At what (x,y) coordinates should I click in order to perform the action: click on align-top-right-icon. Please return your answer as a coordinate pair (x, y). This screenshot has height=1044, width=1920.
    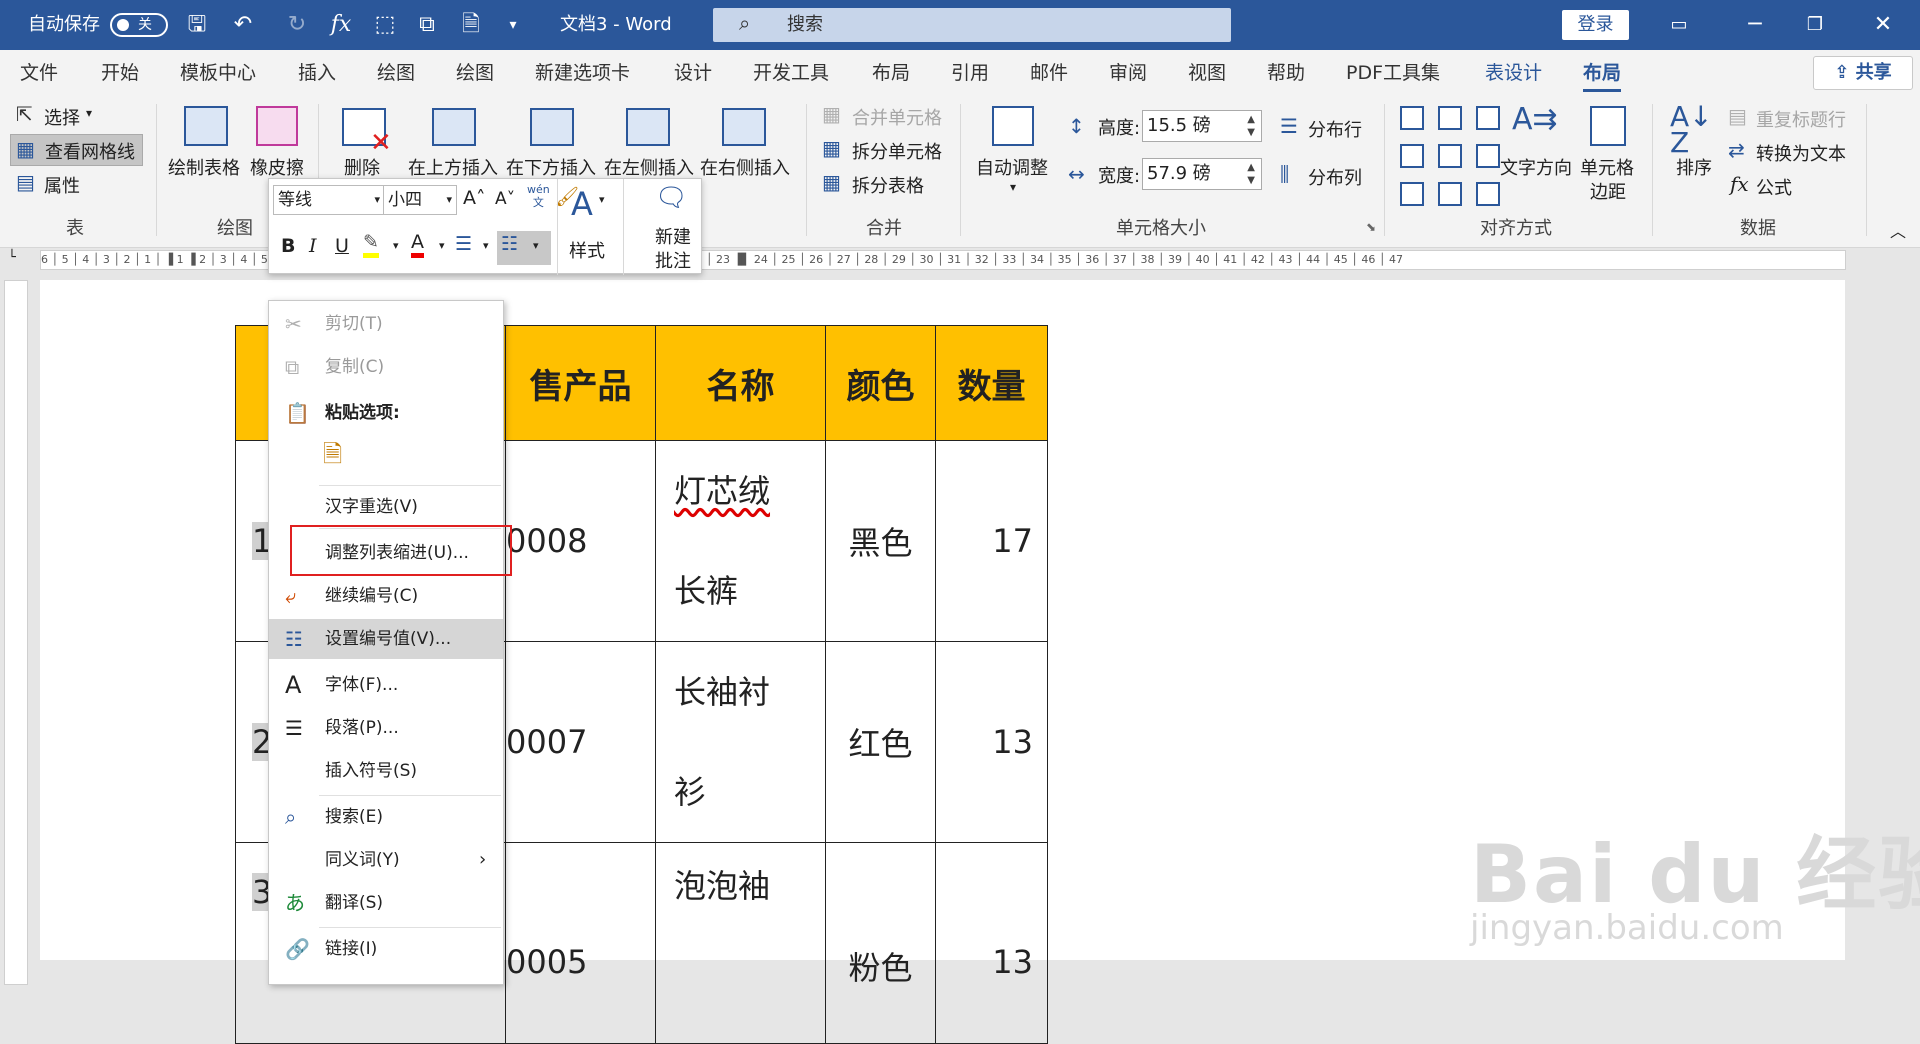
    Looking at the image, I should click on (1488, 118).